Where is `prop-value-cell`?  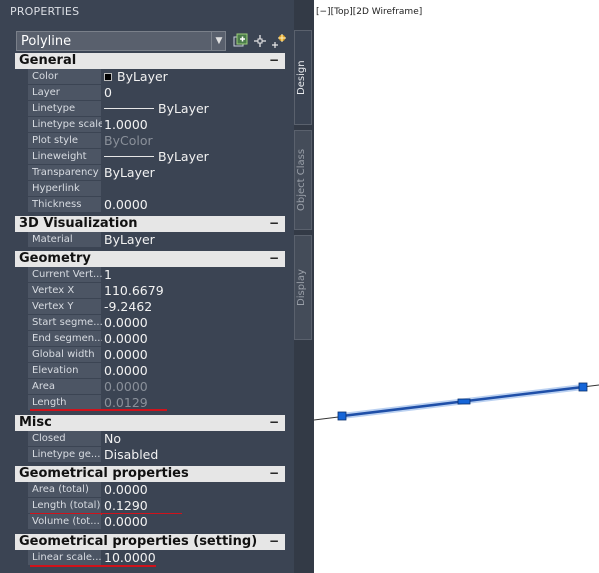
prop-value-cell is located at coordinates (193, 189).